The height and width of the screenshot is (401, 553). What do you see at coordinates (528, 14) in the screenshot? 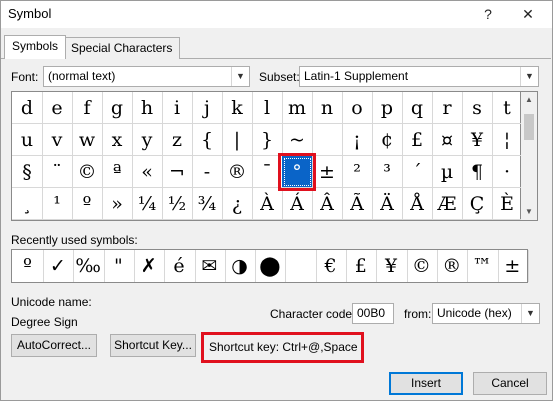
I see `close-icon: ✕` at bounding box center [528, 14].